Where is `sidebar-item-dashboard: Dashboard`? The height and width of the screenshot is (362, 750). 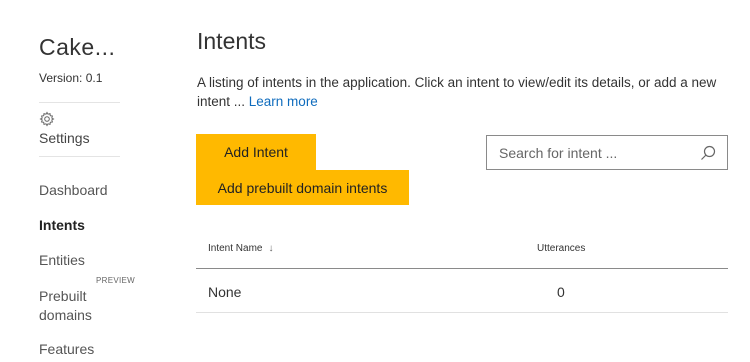
sidebar-item-dashboard: Dashboard is located at coordinates (73, 190).